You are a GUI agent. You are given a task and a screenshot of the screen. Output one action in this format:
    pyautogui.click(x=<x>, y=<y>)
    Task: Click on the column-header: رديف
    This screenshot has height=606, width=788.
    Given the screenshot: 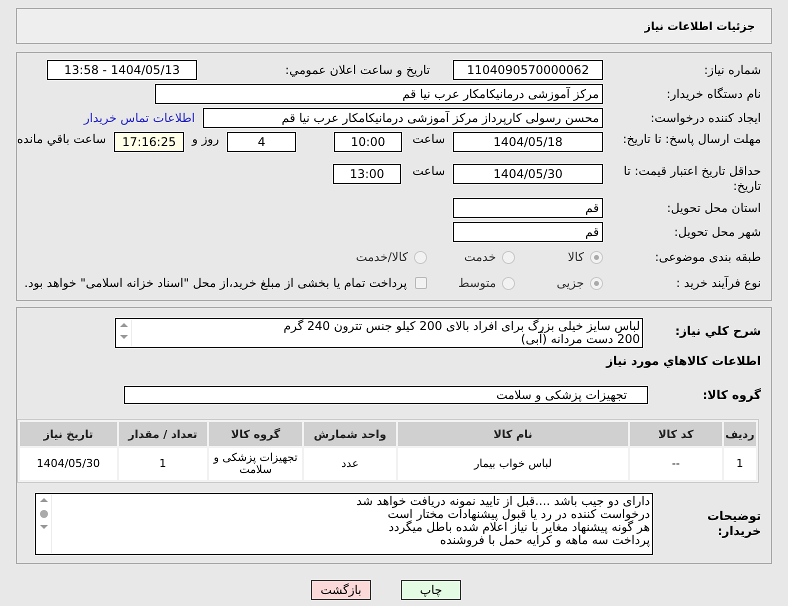 What is the action you would take?
    pyautogui.click(x=740, y=434)
    